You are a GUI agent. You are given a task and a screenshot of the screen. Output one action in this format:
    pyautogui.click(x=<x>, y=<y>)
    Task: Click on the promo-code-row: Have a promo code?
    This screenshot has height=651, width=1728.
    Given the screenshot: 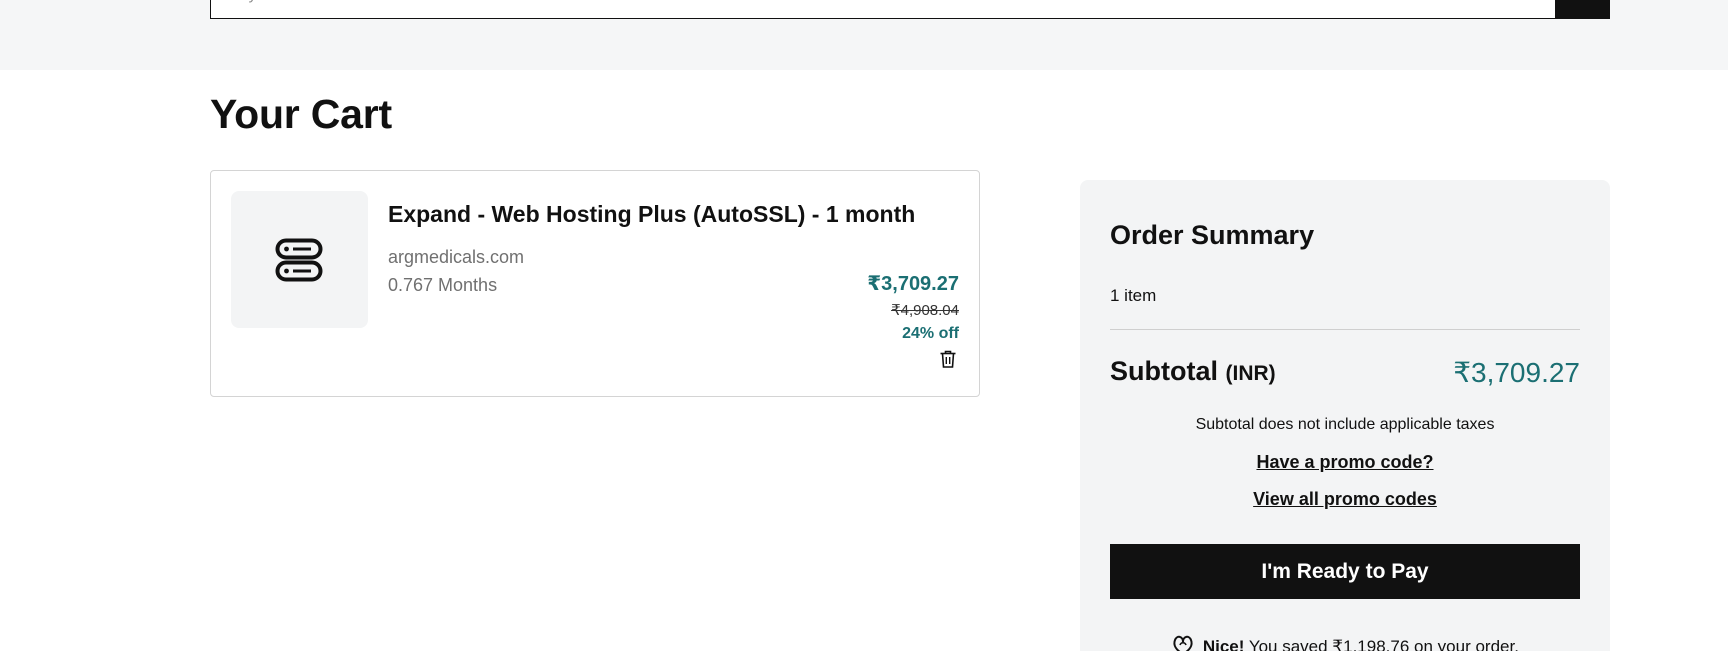 What is the action you would take?
    pyautogui.click(x=1345, y=462)
    